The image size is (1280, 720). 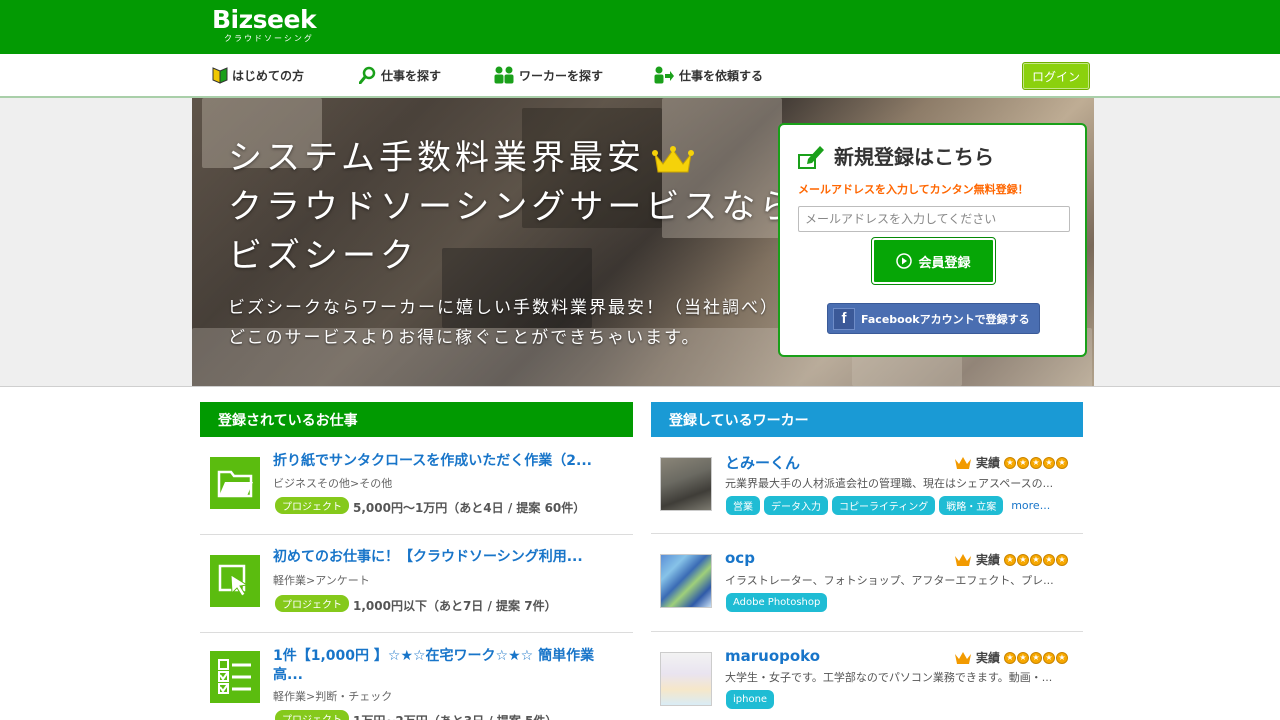 What do you see at coordinates (762, 462) in the screenshot?
I see `worker-name-link: とみーくん` at bounding box center [762, 462].